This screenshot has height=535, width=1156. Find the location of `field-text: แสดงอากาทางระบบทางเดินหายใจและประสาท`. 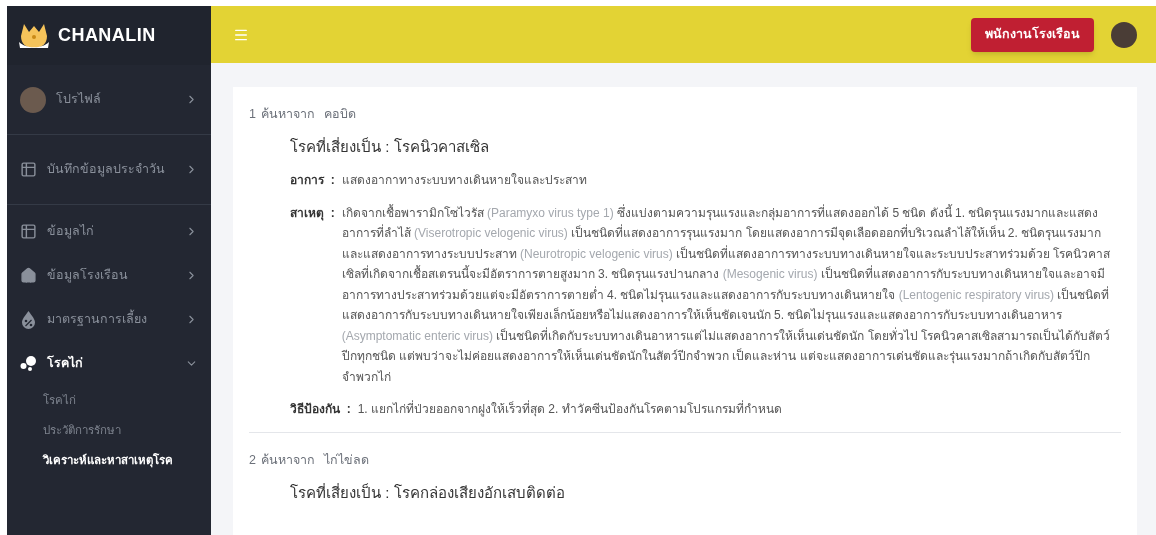

field-text: แสดงอากาทางระบบทางเดินหายใจและประสาท is located at coordinates (464, 181).